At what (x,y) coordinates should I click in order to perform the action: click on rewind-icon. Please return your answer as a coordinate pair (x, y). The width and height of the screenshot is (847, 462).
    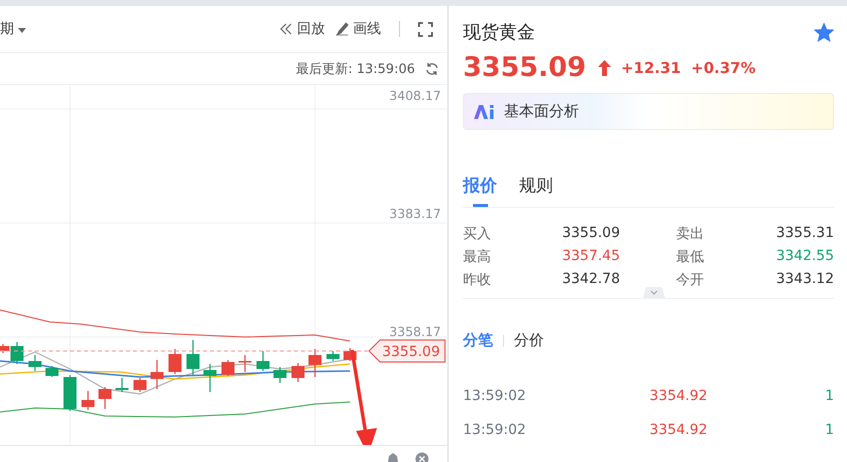
    Looking at the image, I should click on (286, 29).